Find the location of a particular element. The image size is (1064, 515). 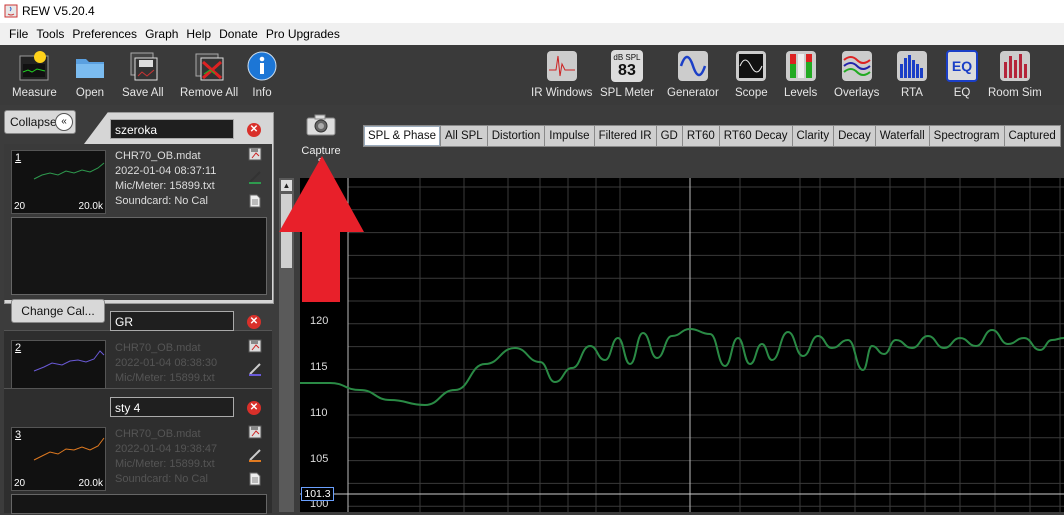

measurement-thumbnail-3: 3 20 20.0k is located at coordinates (58, 459).